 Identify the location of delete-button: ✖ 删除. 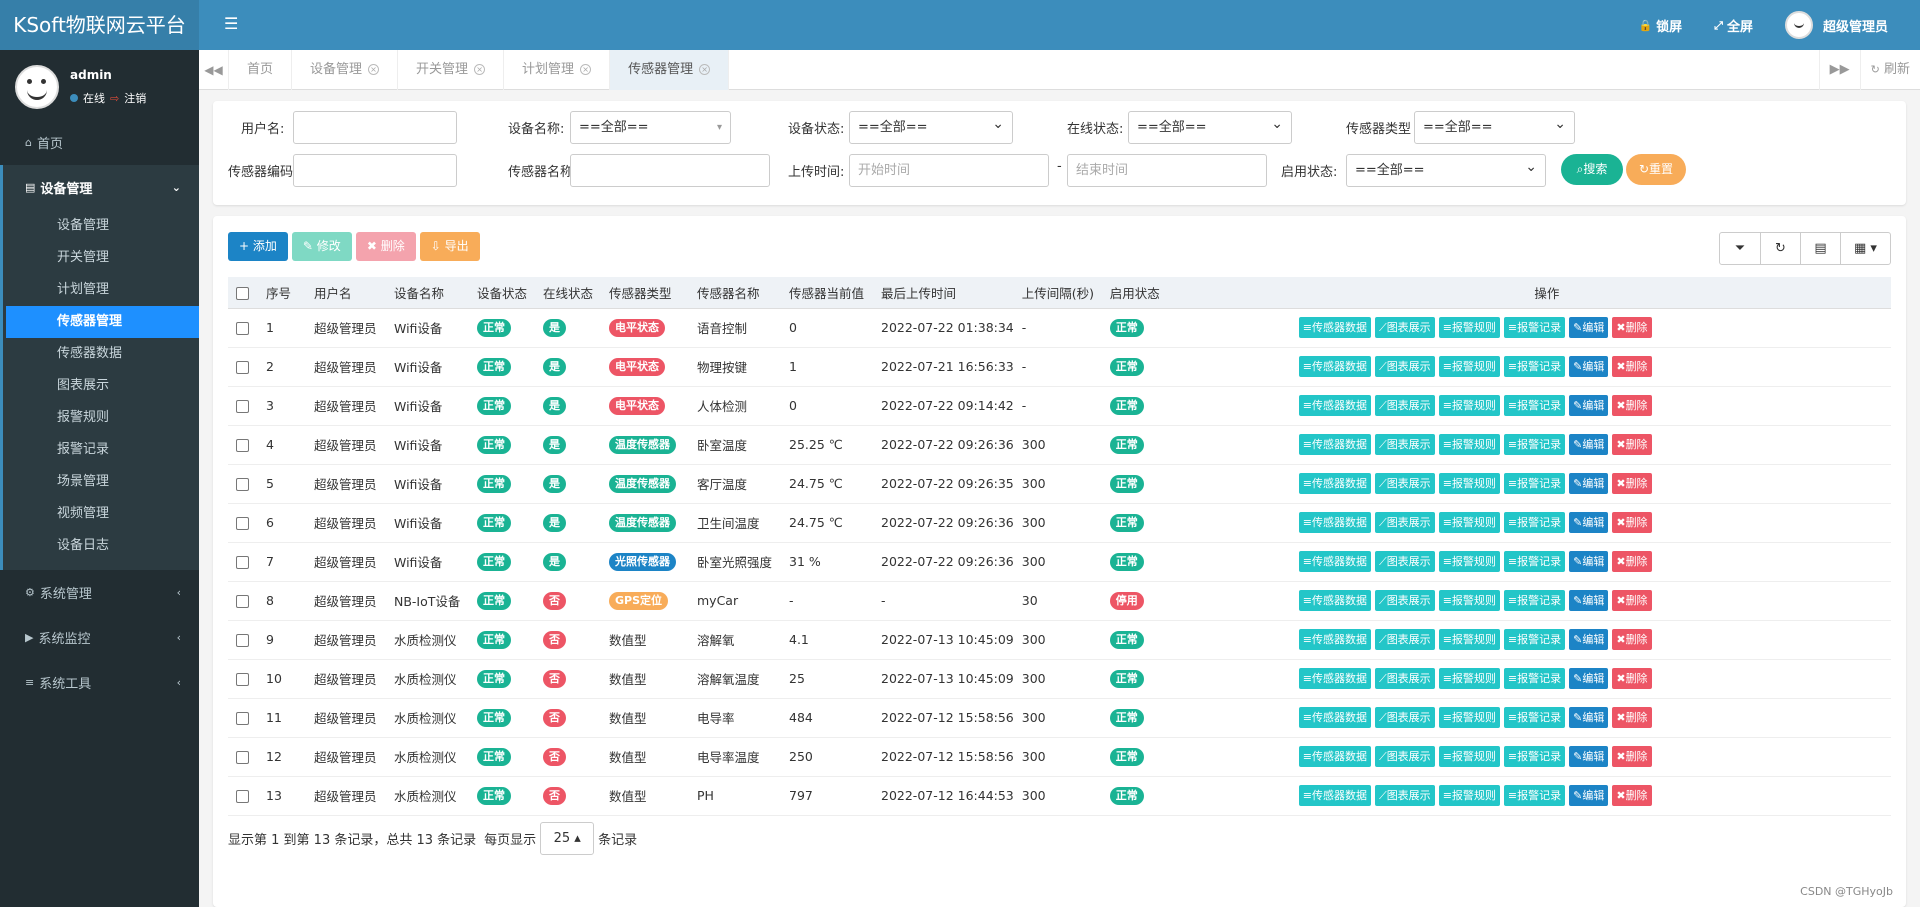
(385, 246).